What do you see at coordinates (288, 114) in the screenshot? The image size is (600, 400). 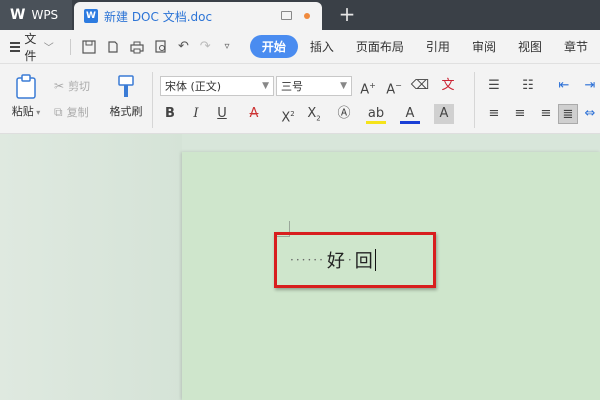 I see `superscript-icon: X2` at bounding box center [288, 114].